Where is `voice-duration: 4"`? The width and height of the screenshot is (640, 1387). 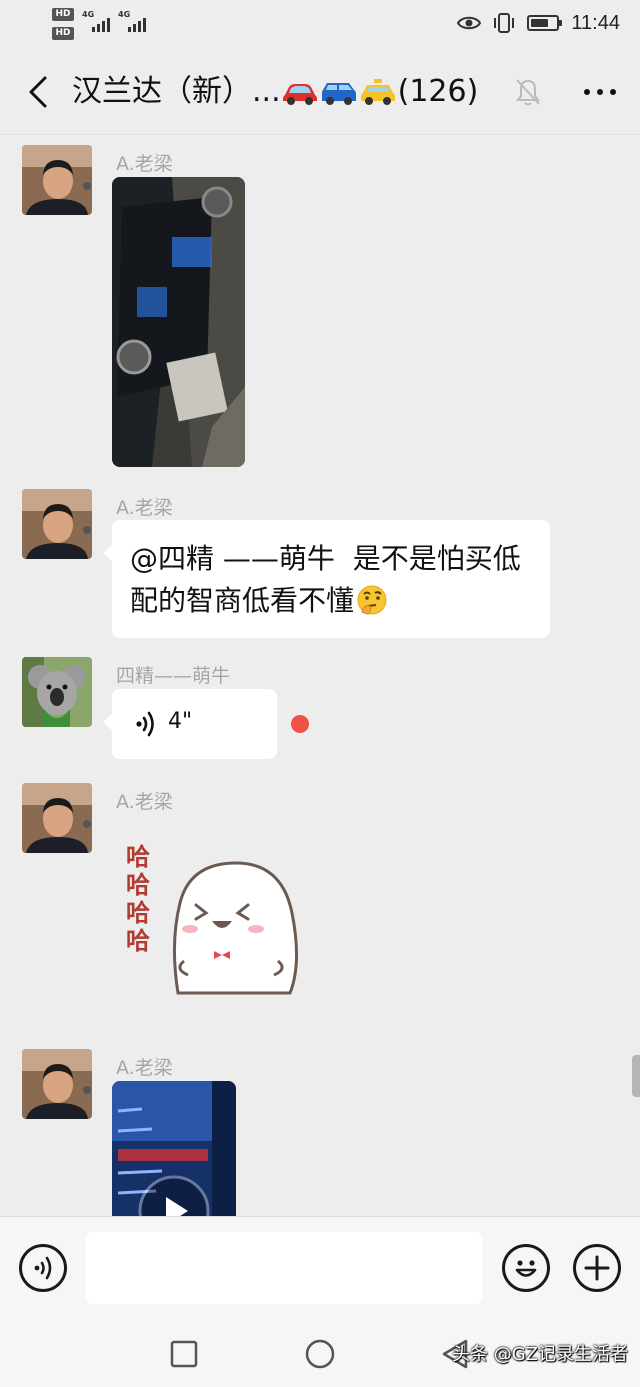
voice-duration: 4" is located at coordinates (180, 721).